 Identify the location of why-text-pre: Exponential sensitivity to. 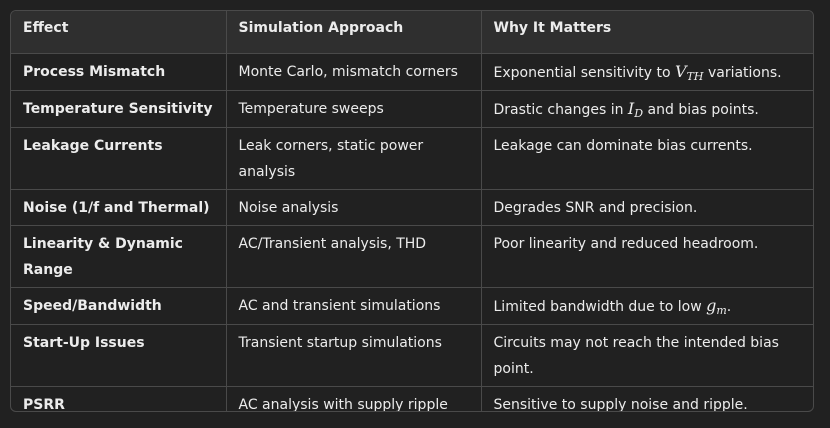
(584, 73).